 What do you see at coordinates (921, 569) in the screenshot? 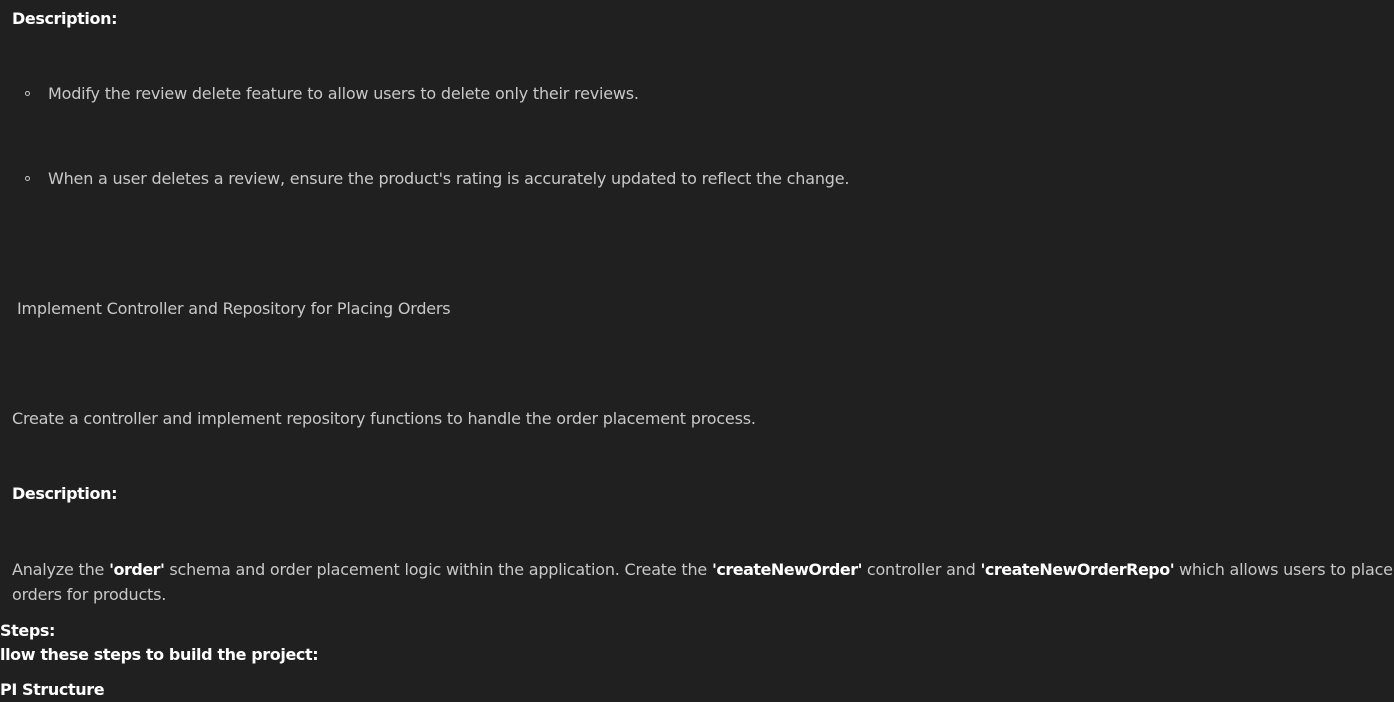
I see `description-text: controller and` at bounding box center [921, 569].